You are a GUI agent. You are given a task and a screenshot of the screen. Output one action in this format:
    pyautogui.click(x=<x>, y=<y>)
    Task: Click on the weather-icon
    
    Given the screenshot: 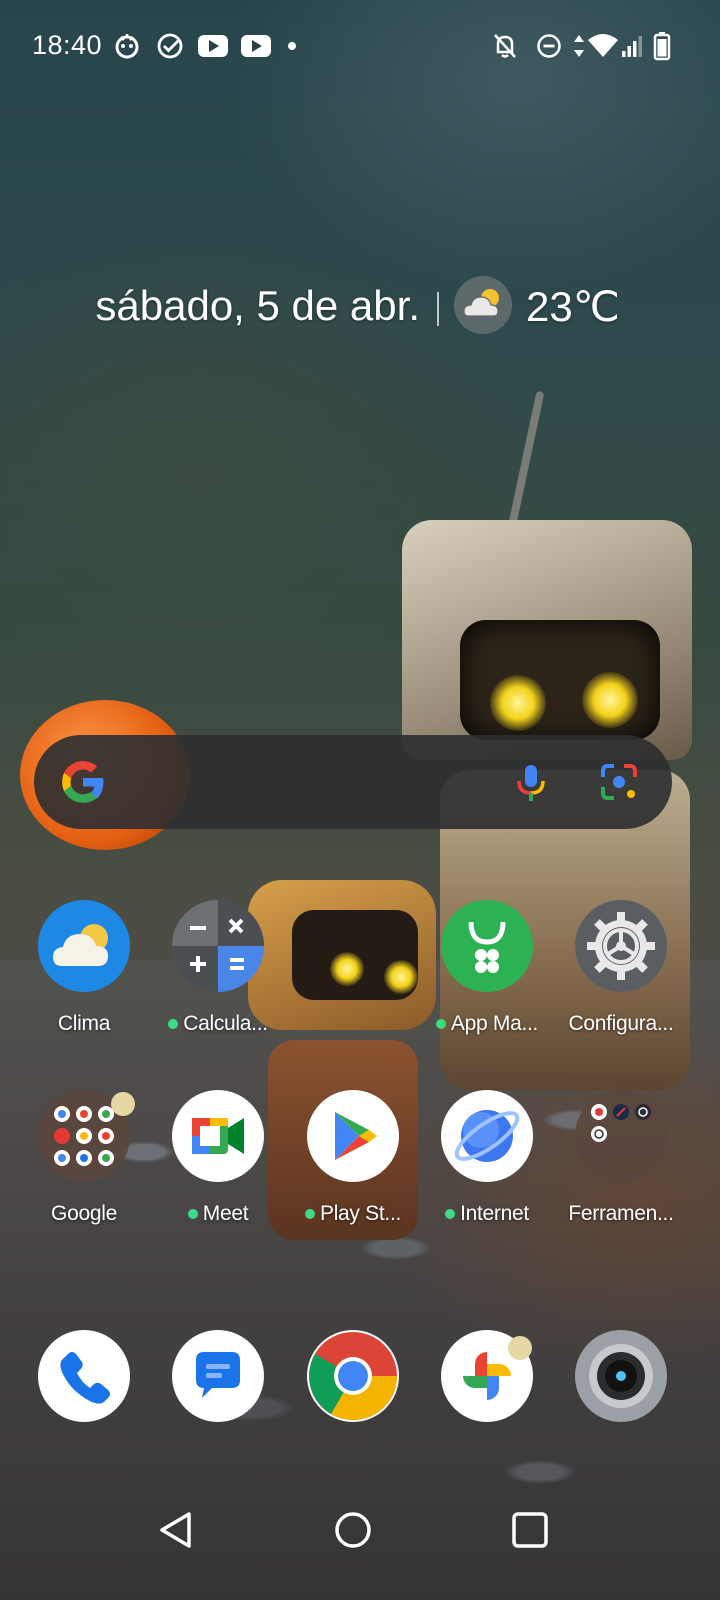 What is the action you would take?
    pyautogui.click(x=84, y=946)
    